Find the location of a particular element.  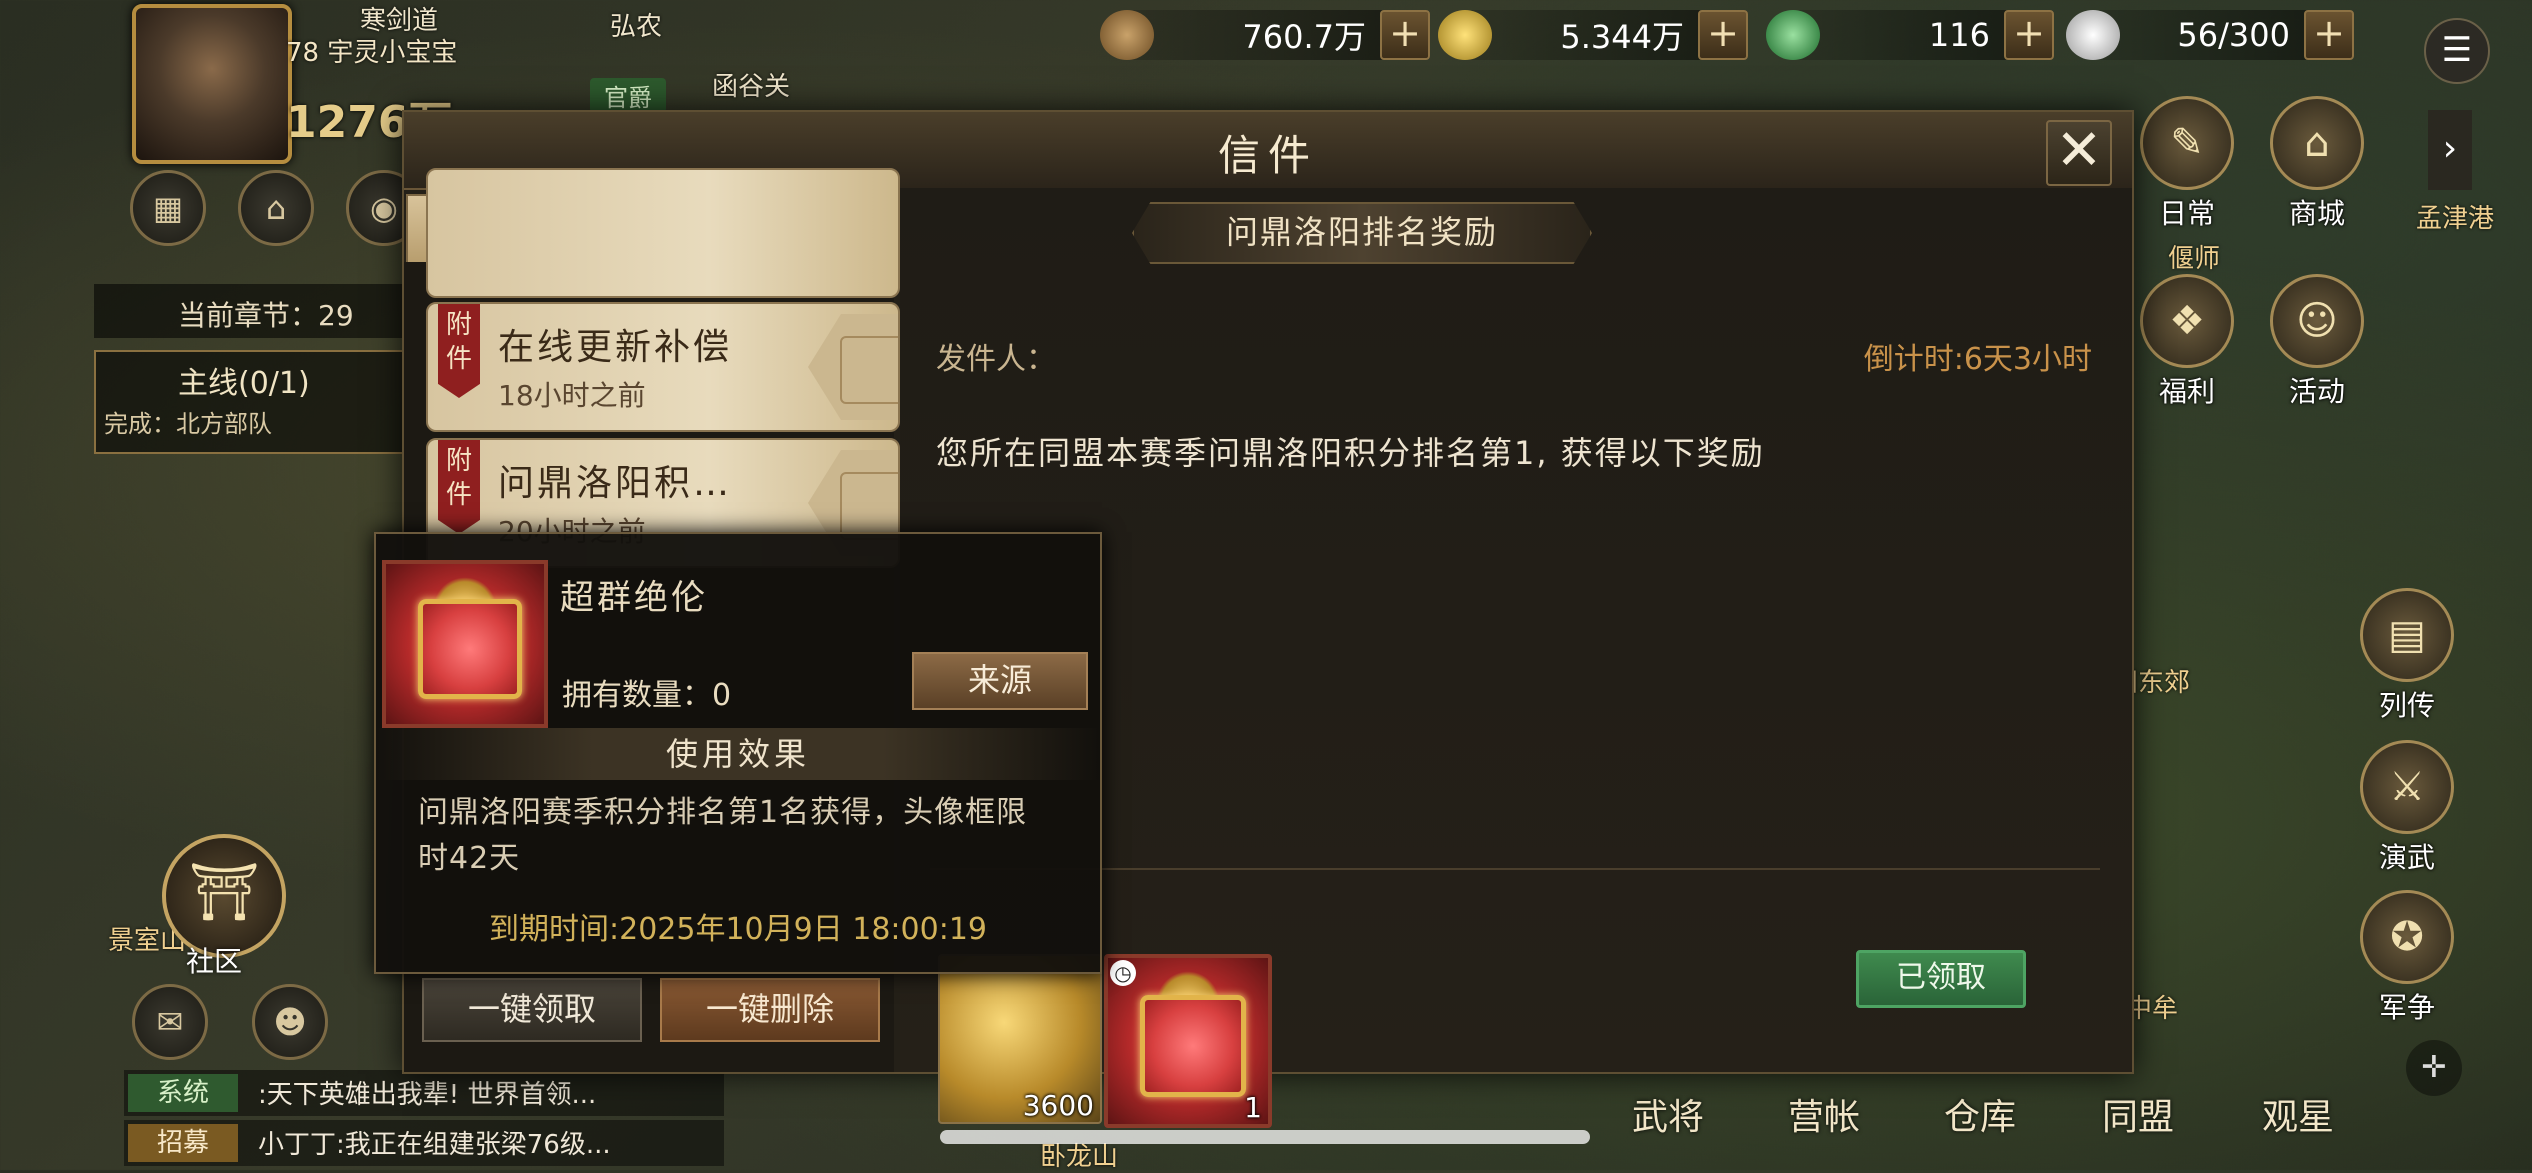

nav-warehouse: 仓库 is located at coordinates (1980, 1114).